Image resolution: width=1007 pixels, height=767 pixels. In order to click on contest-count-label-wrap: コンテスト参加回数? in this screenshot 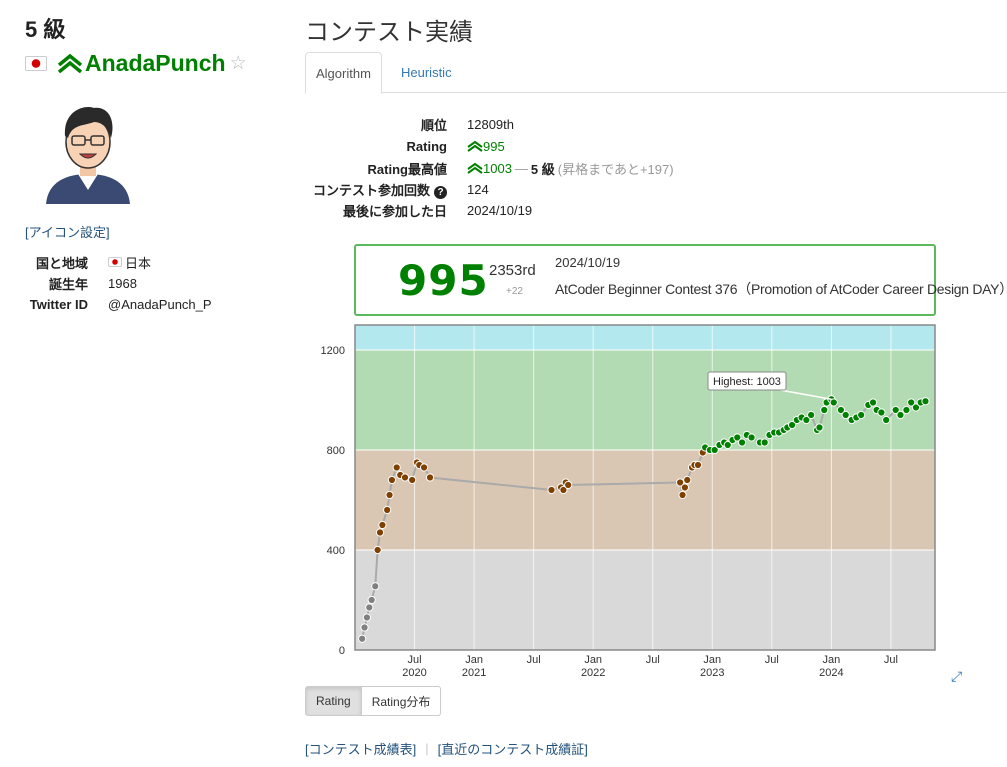, I will do `click(373, 189)`.